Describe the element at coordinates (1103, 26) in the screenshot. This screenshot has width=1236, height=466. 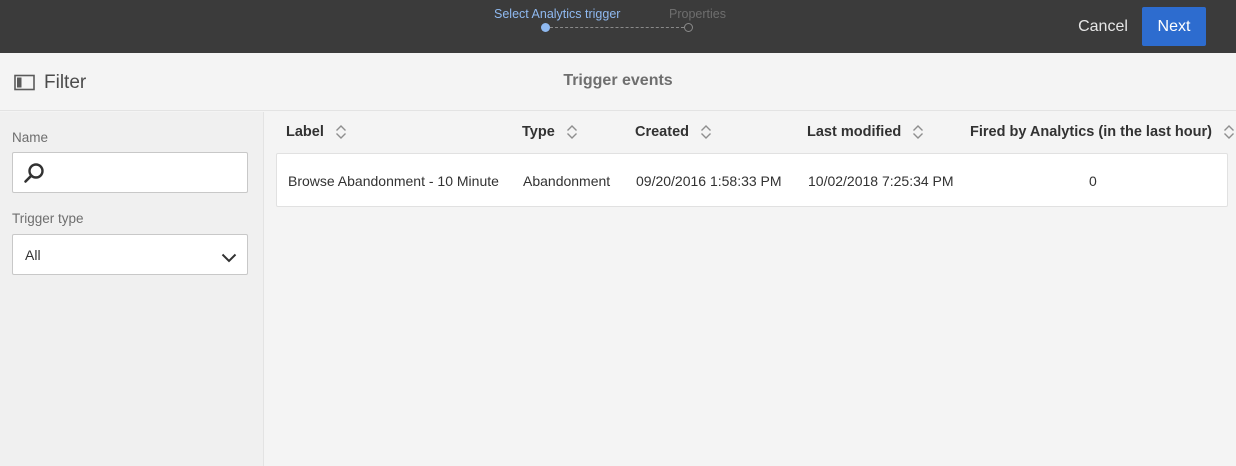
I see `cancel-button: Cancel` at that location.